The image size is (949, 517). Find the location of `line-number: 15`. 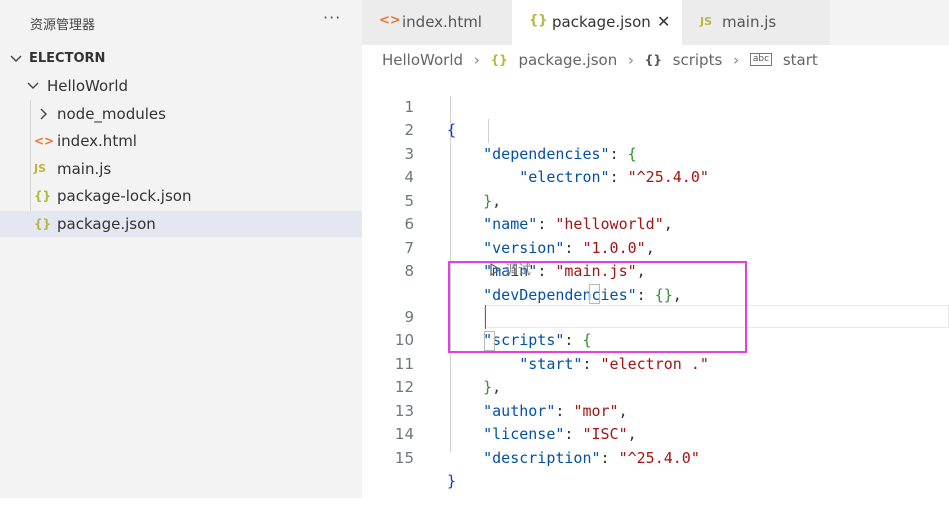

line-number: 15 is located at coordinates (404, 457).